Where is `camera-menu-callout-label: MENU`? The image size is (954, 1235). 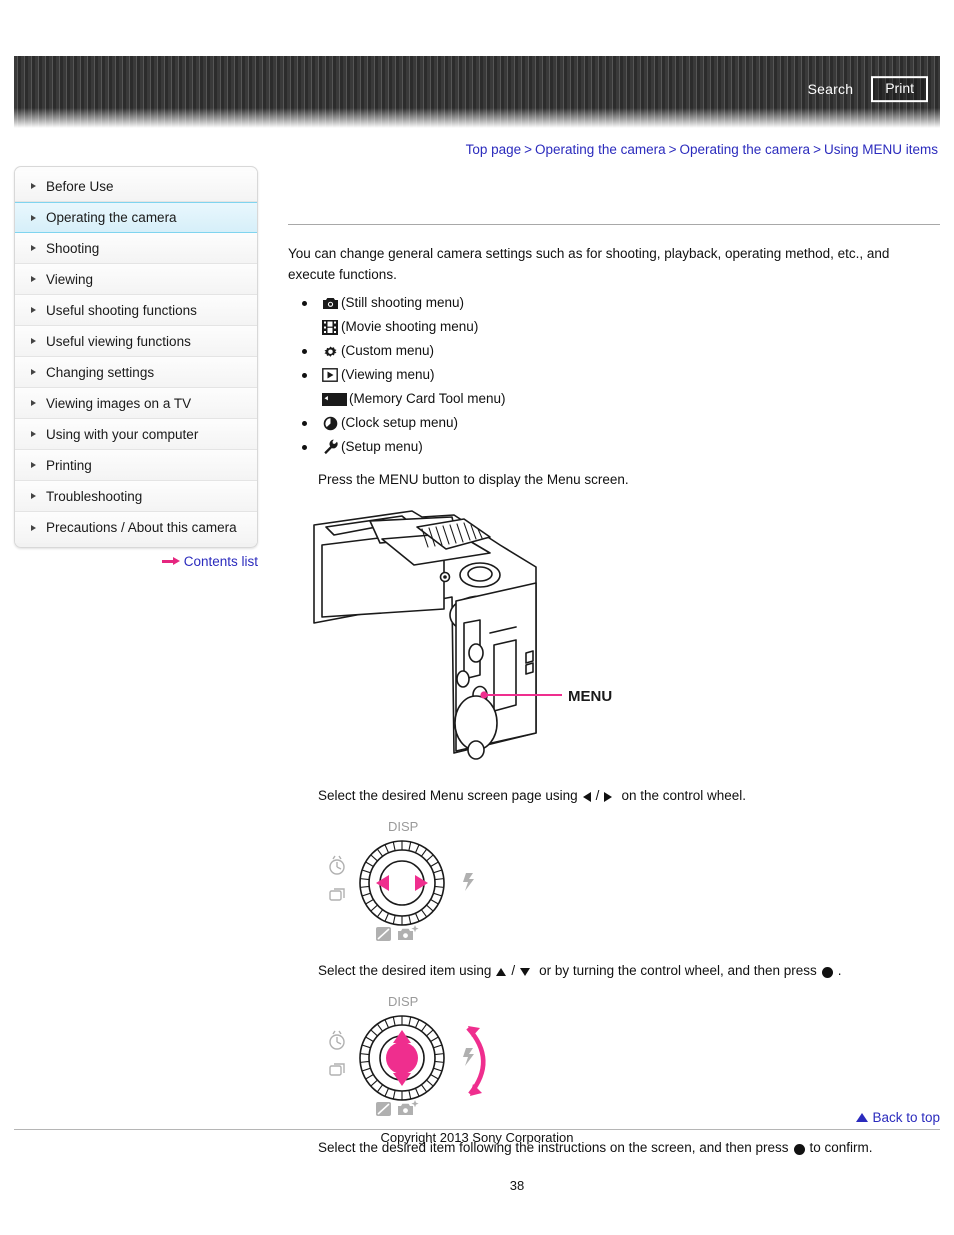 camera-menu-callout-label: MENU is located at coordinates (590, 696).